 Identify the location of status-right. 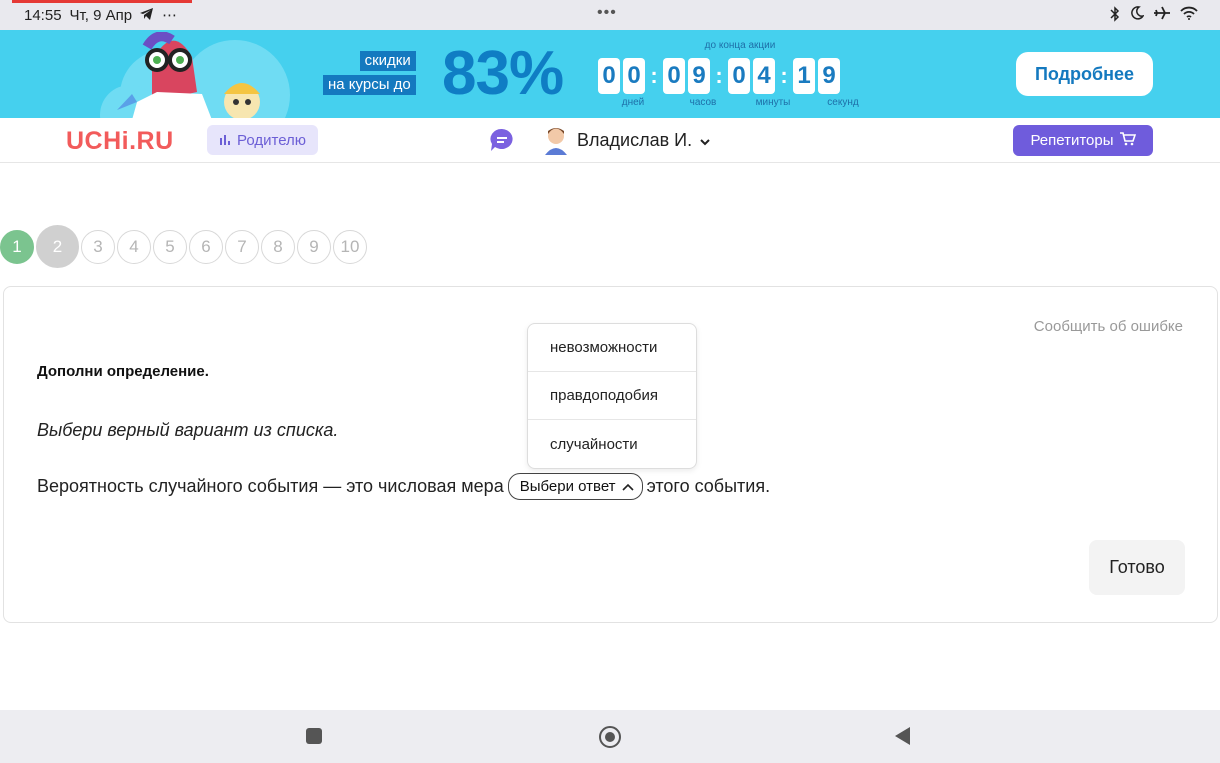
(1154, 16).